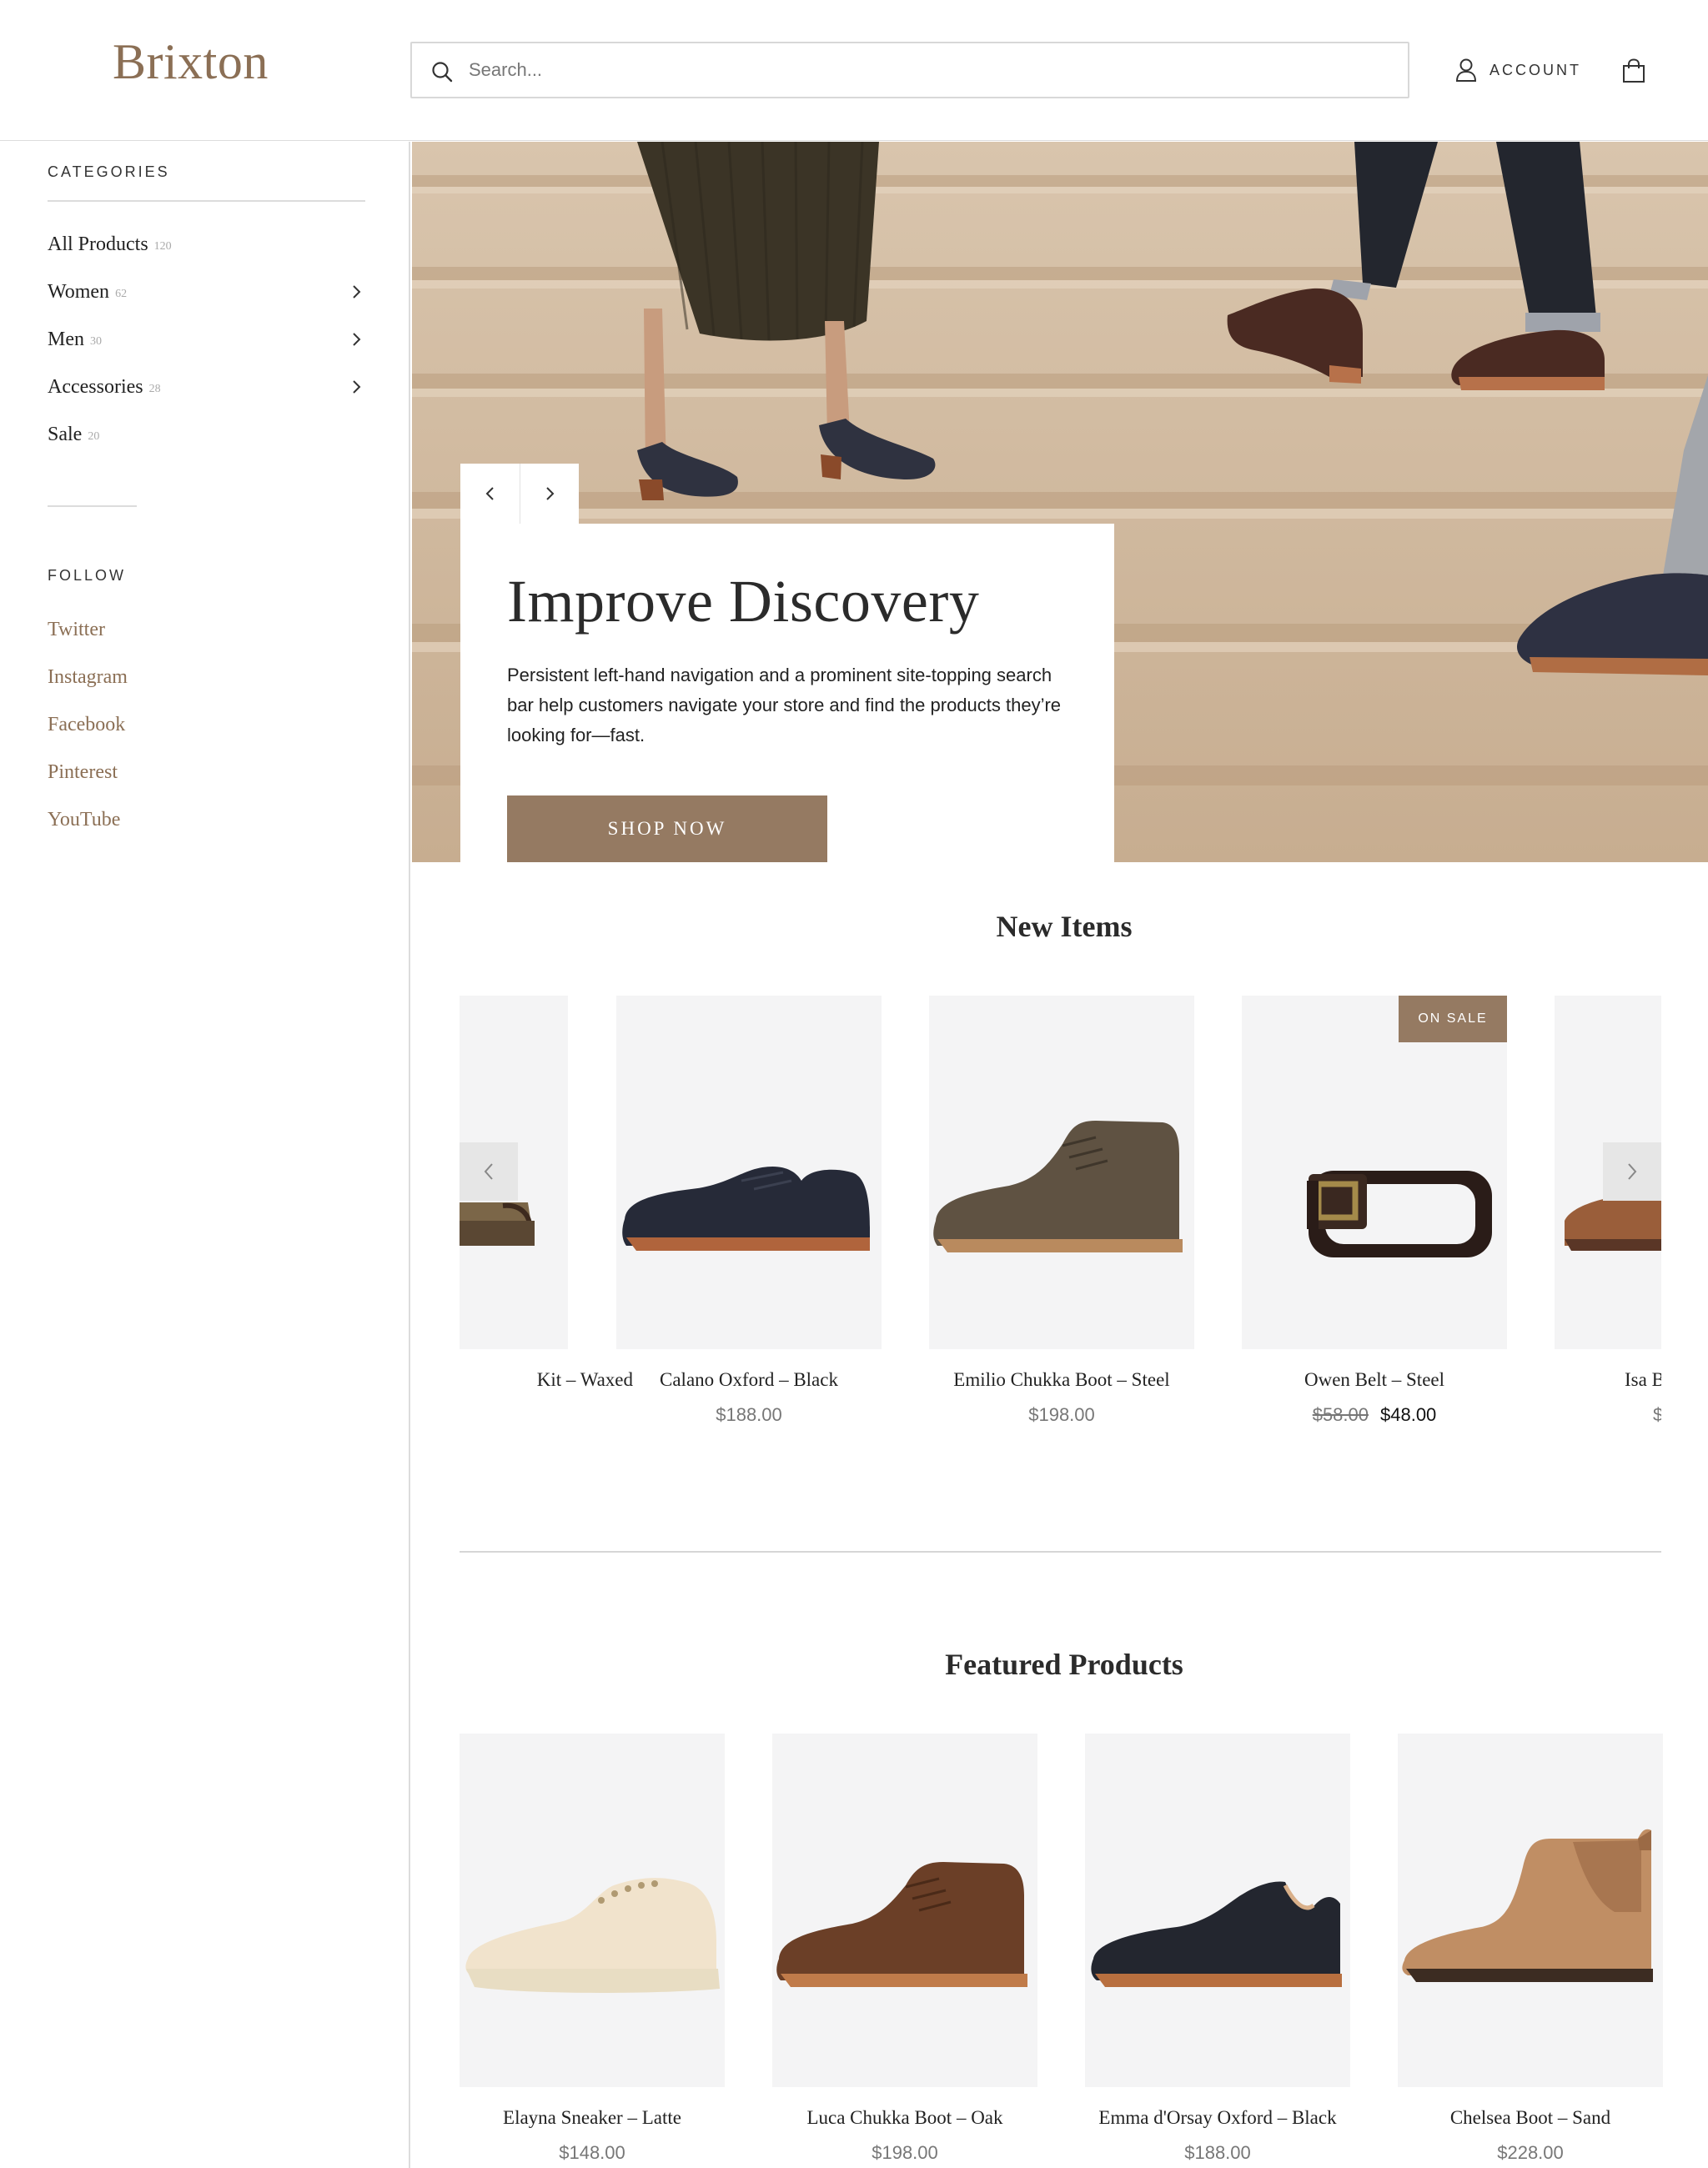  Describe the element at coordinates (76, 630) in the screenshot. I see `social-link-twitter: Twitter` at that location.